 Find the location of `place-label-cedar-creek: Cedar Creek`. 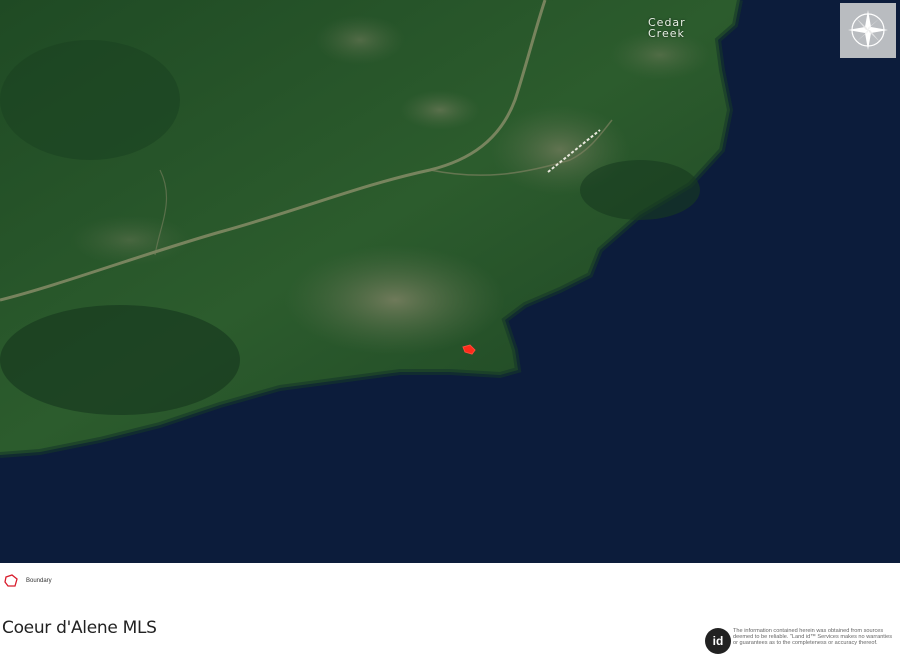

place-label-cedar-creek: Cedar Creek is located at coordinates (667, 28).